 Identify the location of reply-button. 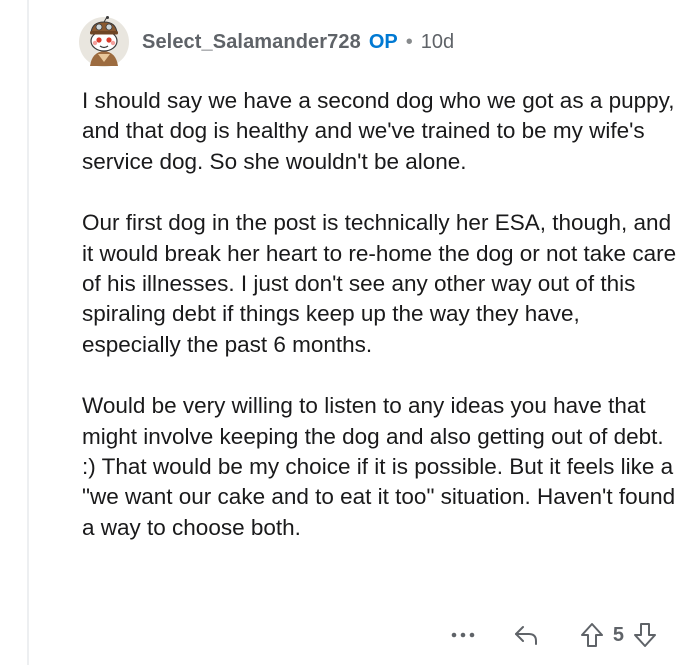
(526, 635).